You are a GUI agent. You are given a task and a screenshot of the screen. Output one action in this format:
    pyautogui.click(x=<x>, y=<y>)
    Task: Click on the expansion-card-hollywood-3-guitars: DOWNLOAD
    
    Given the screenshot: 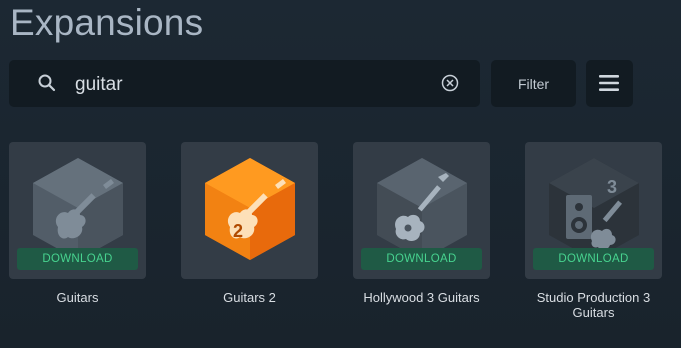 What is the action you would take?
    pyautogui.click(x=421, y=210)
    